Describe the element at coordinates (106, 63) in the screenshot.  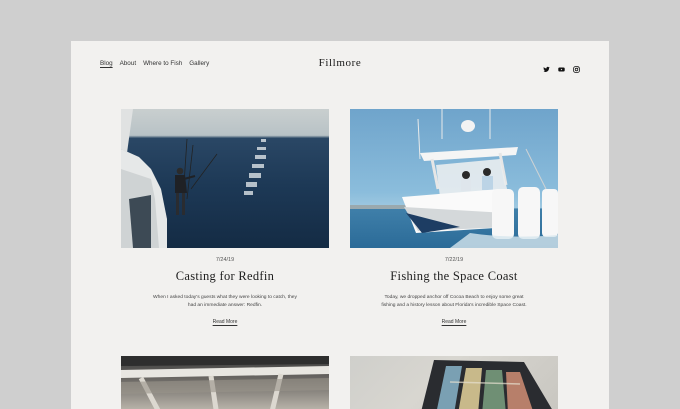
I see `nav-item-blog: Blog` at that location.